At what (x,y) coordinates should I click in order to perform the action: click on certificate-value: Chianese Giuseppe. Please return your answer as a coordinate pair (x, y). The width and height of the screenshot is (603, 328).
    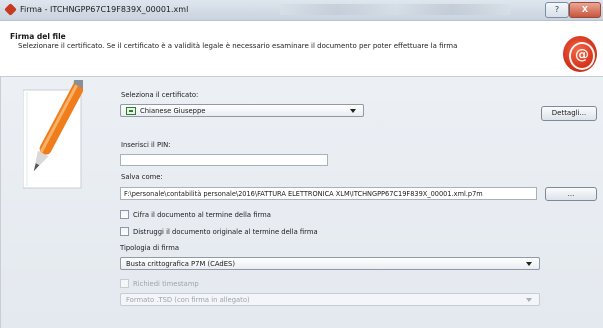
    Looking at the image, I should click on (173, 111).